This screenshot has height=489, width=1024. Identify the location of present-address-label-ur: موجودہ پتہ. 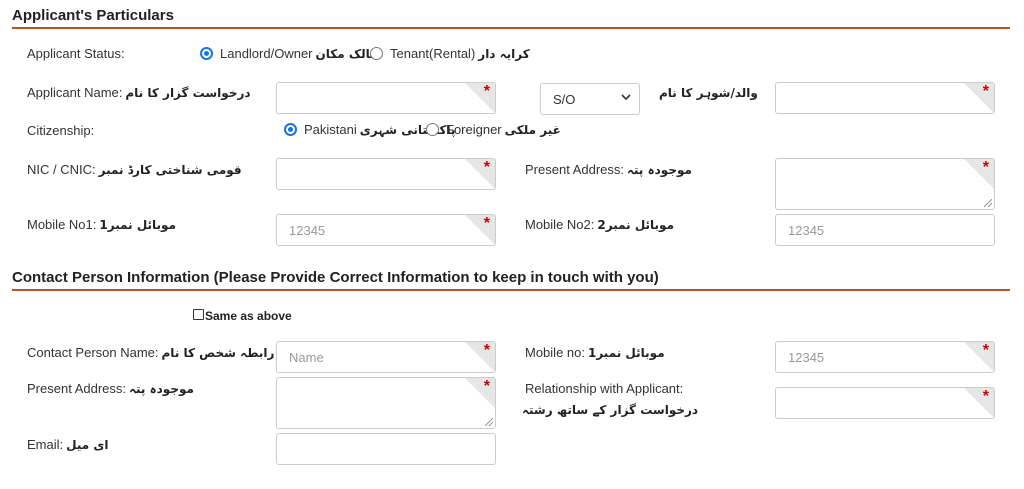
(659, 170).